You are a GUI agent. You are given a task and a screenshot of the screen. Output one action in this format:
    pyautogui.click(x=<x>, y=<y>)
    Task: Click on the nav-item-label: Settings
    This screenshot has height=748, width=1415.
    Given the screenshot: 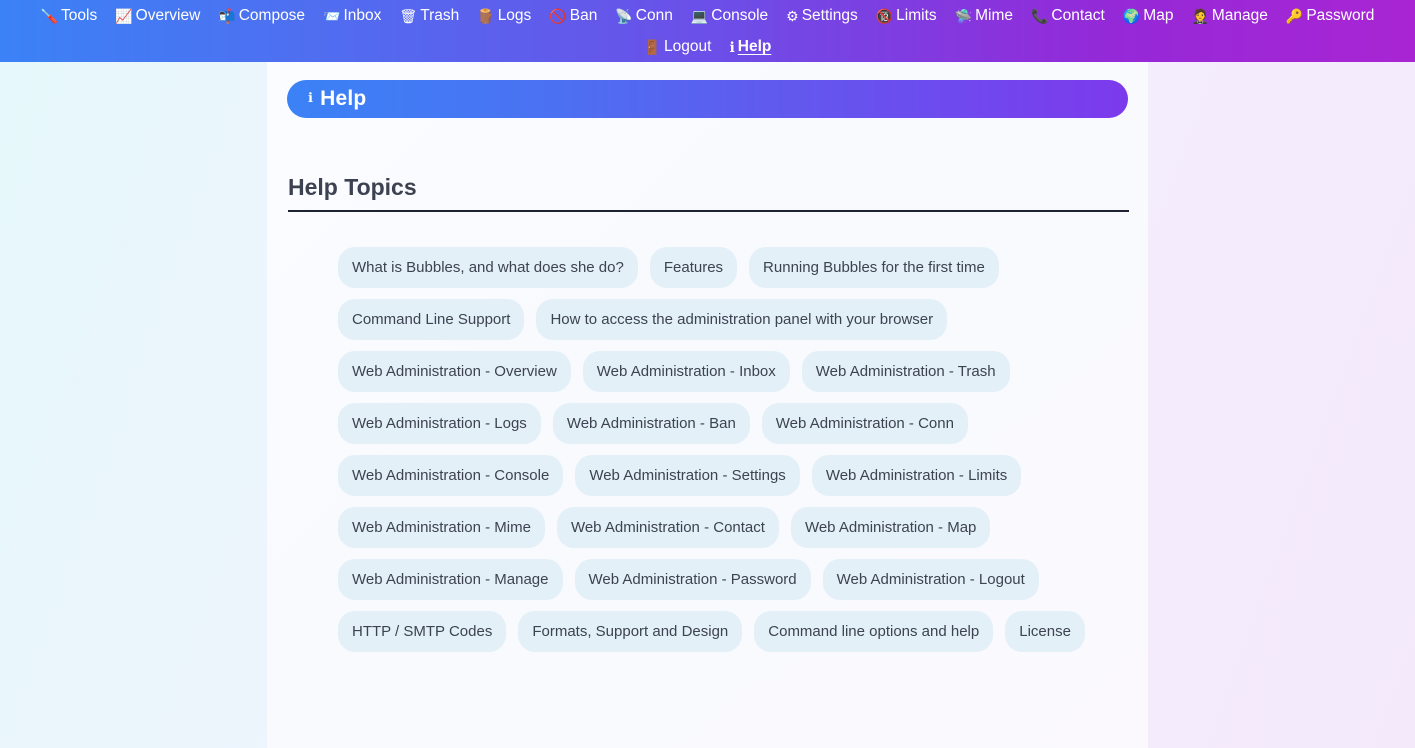 What is the action you would take?
    pyautogui.click(x=829, y=15)
    